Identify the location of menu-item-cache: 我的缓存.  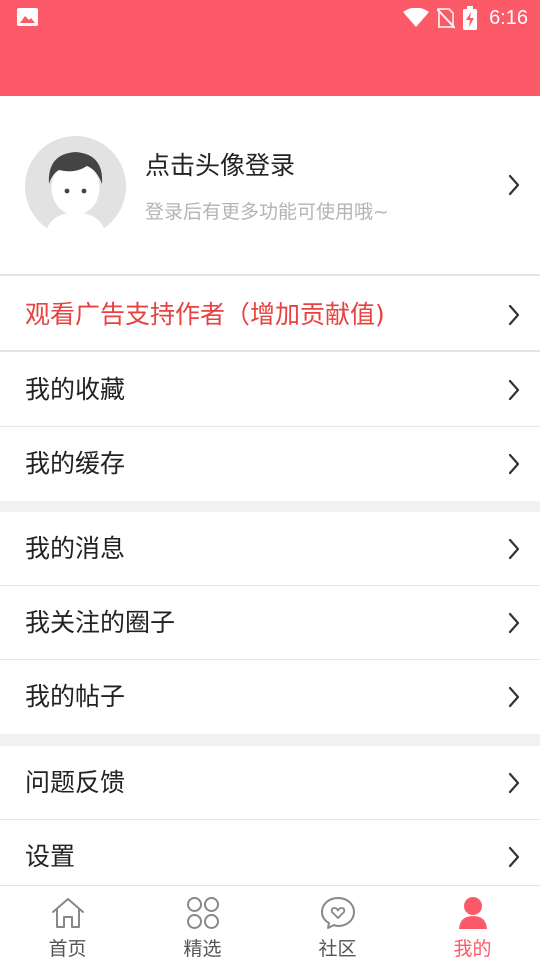
(270, 464).